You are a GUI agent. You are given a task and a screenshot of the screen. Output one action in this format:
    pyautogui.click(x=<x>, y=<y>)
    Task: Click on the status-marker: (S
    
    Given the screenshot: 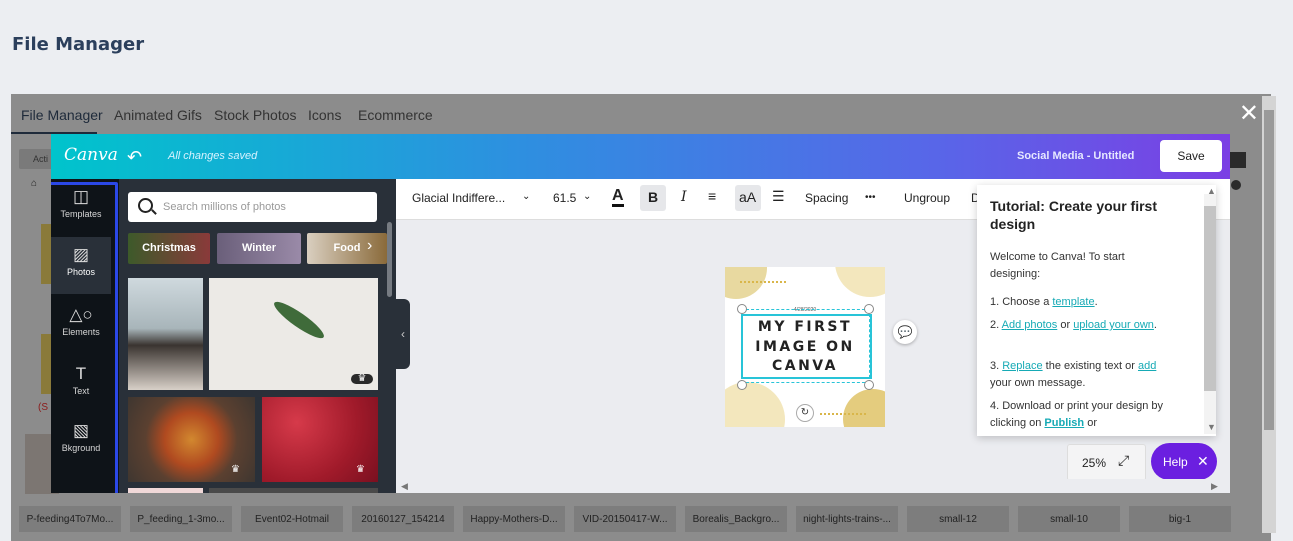 What is the action you would take?
    pyautogui.click(x=43, y=407)
    